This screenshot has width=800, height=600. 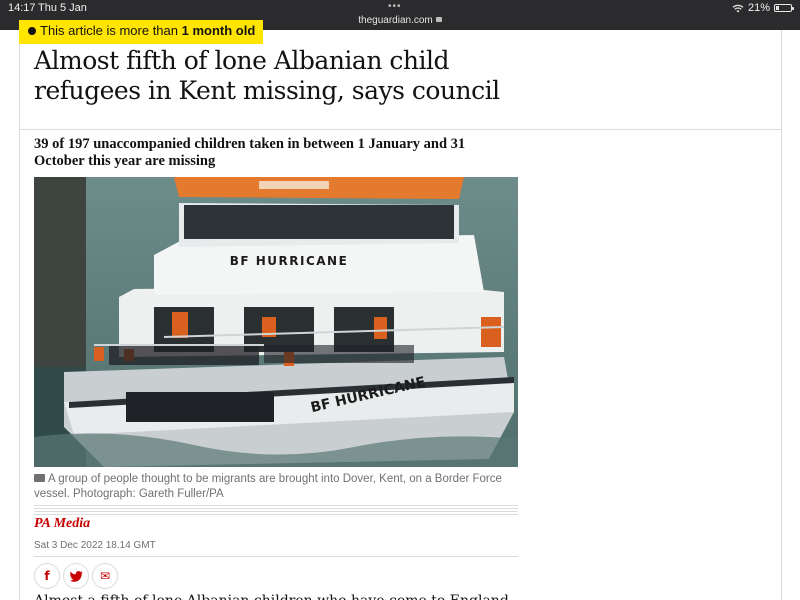 I want to click on camera-icon, so click(x=39, y=478).